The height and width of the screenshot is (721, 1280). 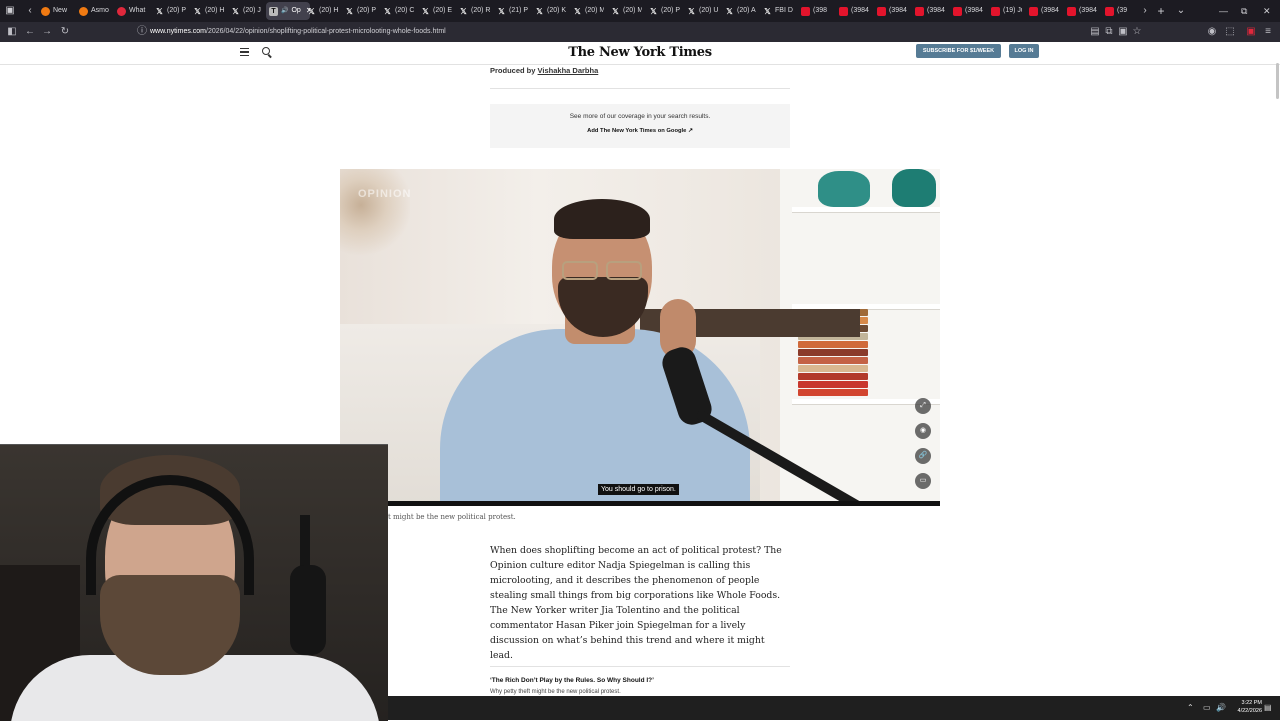 What do you see at coordinates (1267, 11) in the screenshot?
I see `close-window-button: ✕` at bounding box center [1267, 11].